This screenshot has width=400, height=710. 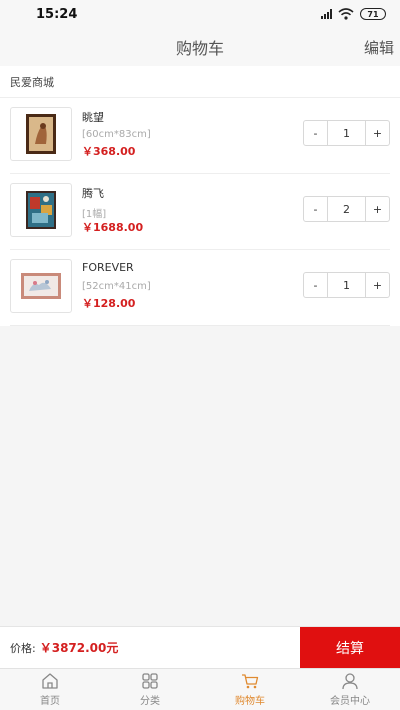 What do you see at coordinates (346, 14) in the screenshot?
I see `wifi-icon` at bounding box center [346, 14].